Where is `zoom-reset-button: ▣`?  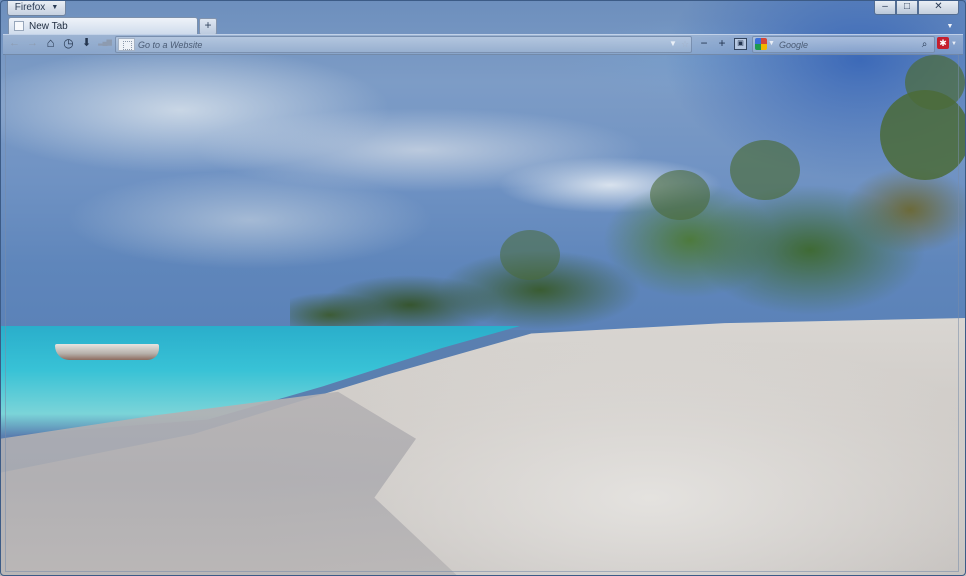 zoom-reset-button: ▣ is located at coordinates (740, 44).